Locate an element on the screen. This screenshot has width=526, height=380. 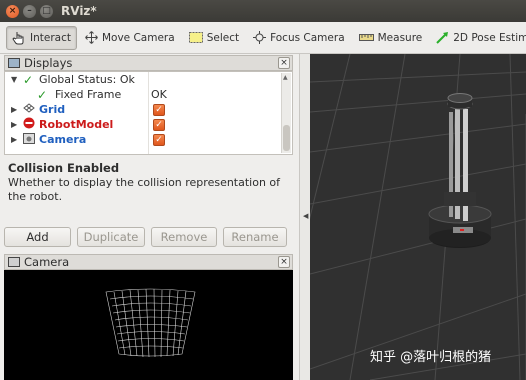
tool-focus-camera: Focus Camera is located at coordinates (299, 38).